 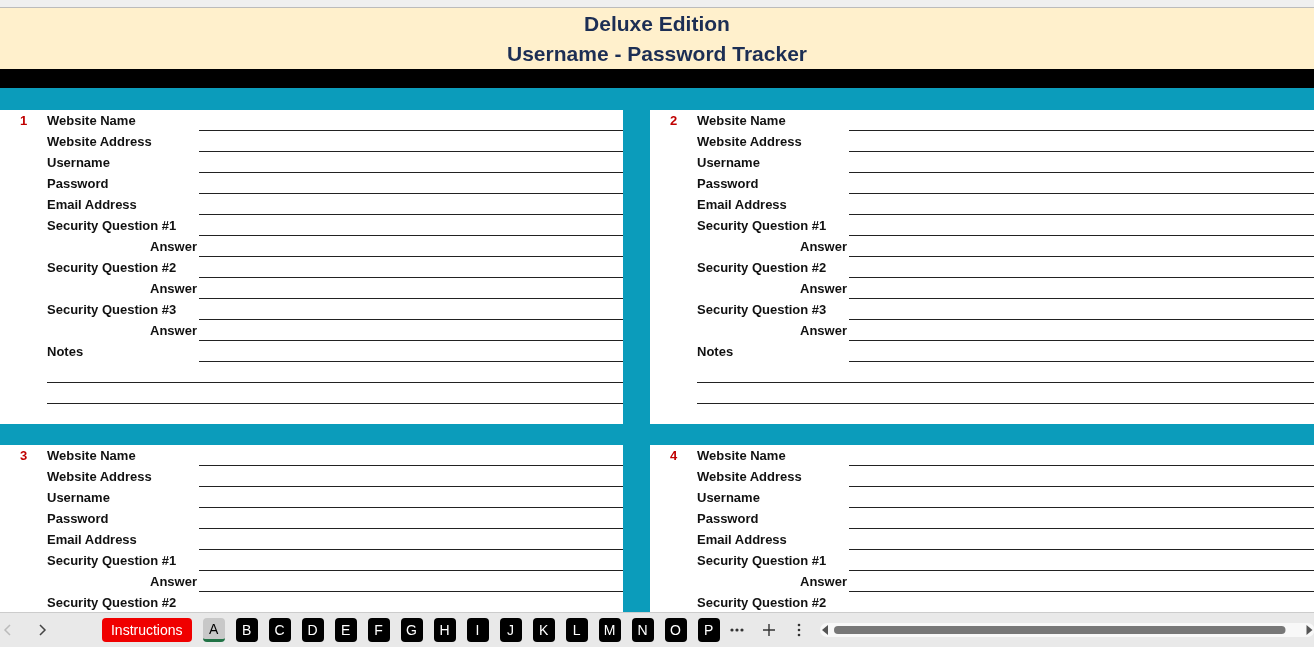 What do you see at coordinates (609, 630) in the screenshot?
I see `sheet-tab: M` at bounding box center [609, 630].